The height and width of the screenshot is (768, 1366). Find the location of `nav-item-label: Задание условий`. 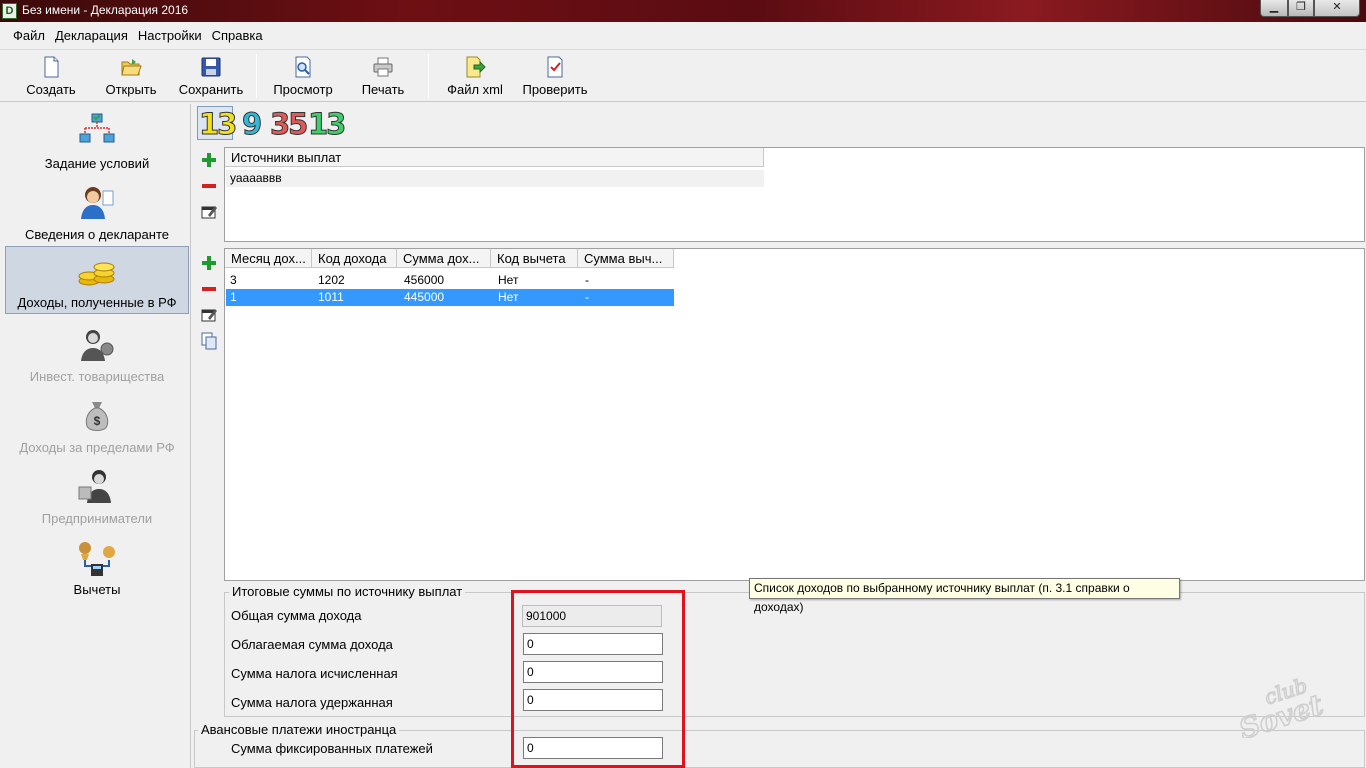

nav-item-label: Задание условий is located at coordinates (97, 163).